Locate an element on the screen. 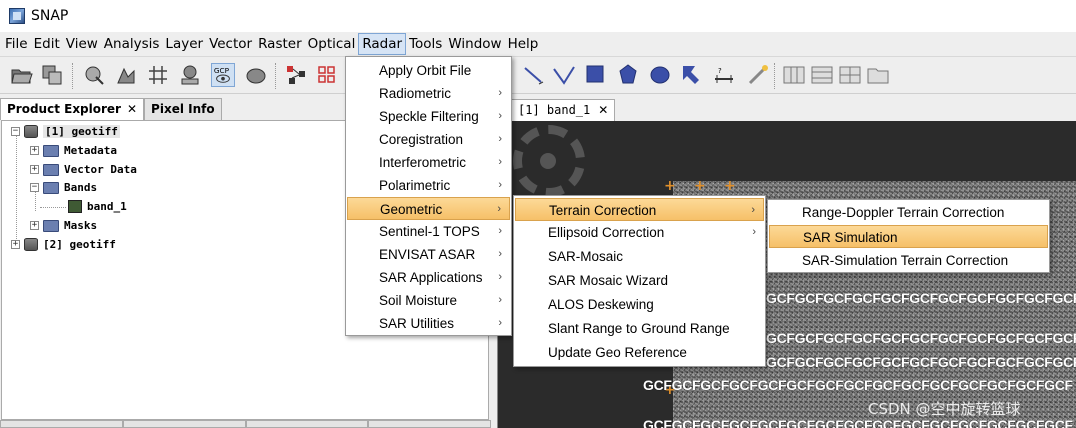 Image resolution: width=1076 pixels, height=428 pixels. range-finder-icon is located at coordinates (126, 75).